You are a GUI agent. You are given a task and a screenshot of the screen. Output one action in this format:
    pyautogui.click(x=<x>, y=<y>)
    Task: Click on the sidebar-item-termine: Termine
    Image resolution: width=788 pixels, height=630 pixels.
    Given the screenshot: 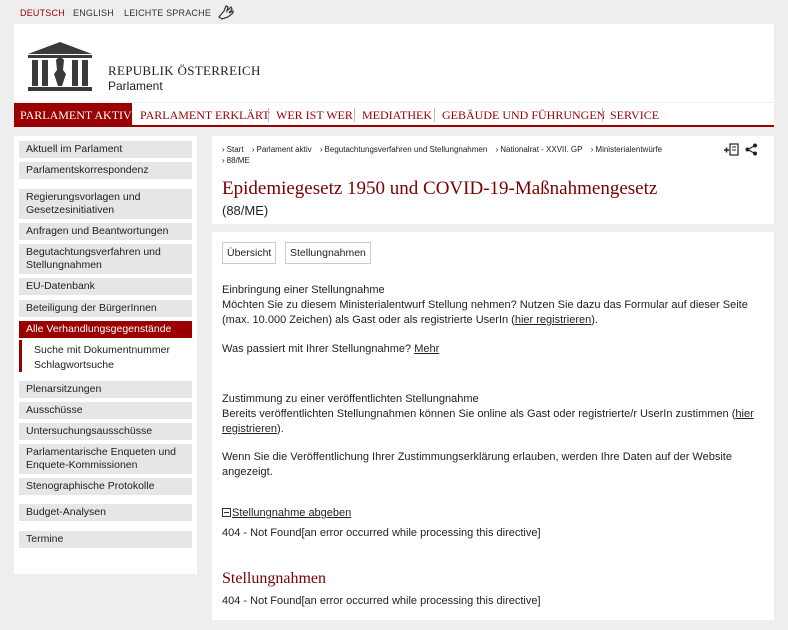 What is the action you would take?
    pyautogui.click(x=105, y=539)
    